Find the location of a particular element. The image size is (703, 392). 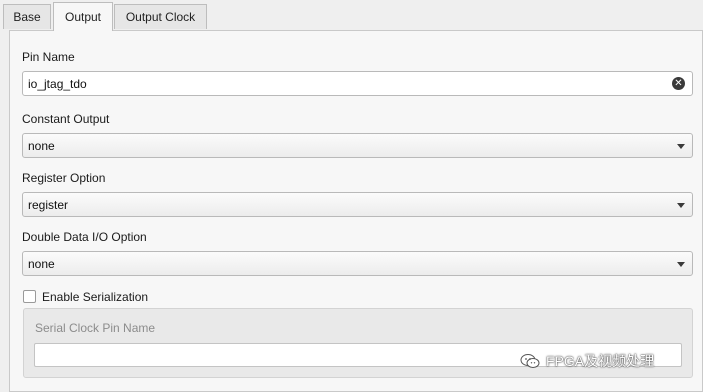

register-option-value: register is located at coordinates (48, 204).